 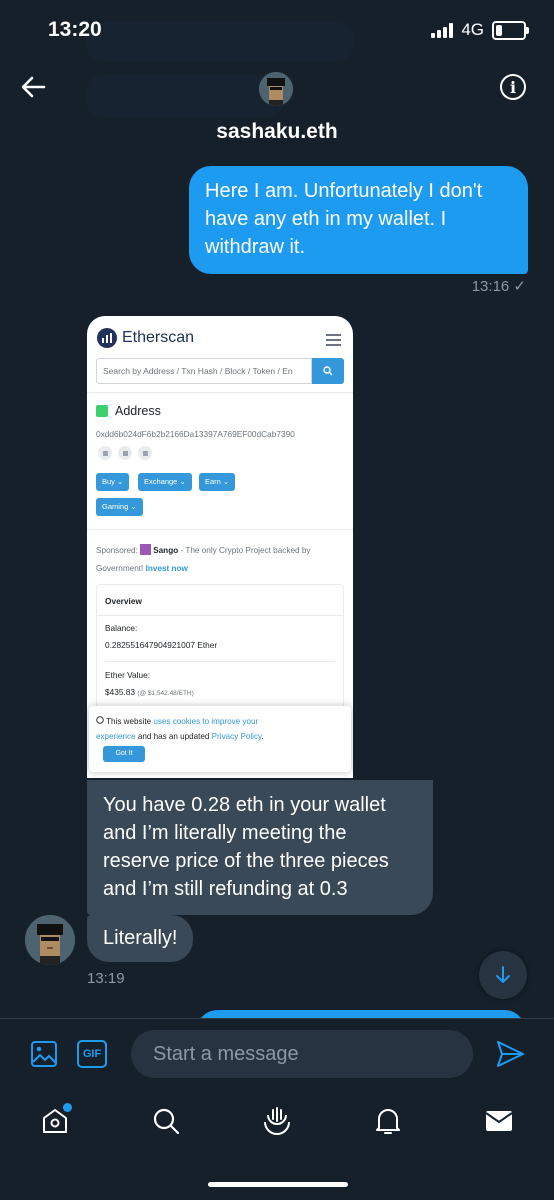 I want to click on home-indicator, so click(x=278, y=1184).